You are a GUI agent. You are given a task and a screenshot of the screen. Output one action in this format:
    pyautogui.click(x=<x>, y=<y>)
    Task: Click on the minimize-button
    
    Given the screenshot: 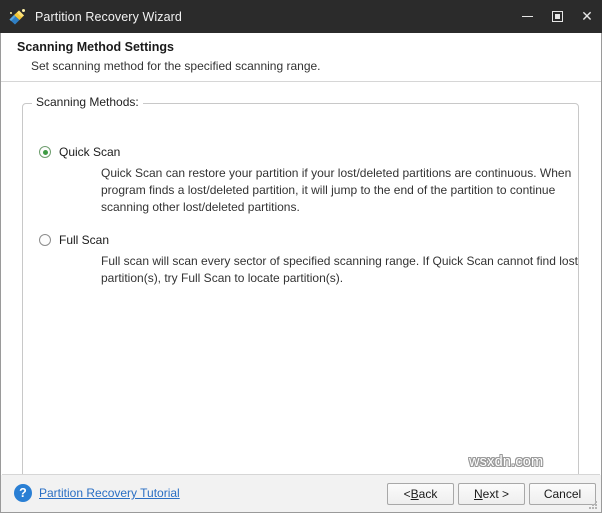 What is the action you would take?
    pyautogui.click(x=527, y=16)
    